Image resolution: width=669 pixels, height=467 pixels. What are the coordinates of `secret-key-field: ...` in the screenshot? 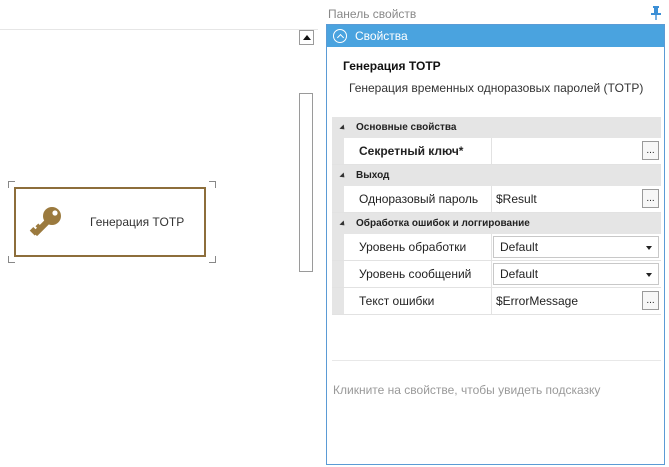 It's located at (576, 151).